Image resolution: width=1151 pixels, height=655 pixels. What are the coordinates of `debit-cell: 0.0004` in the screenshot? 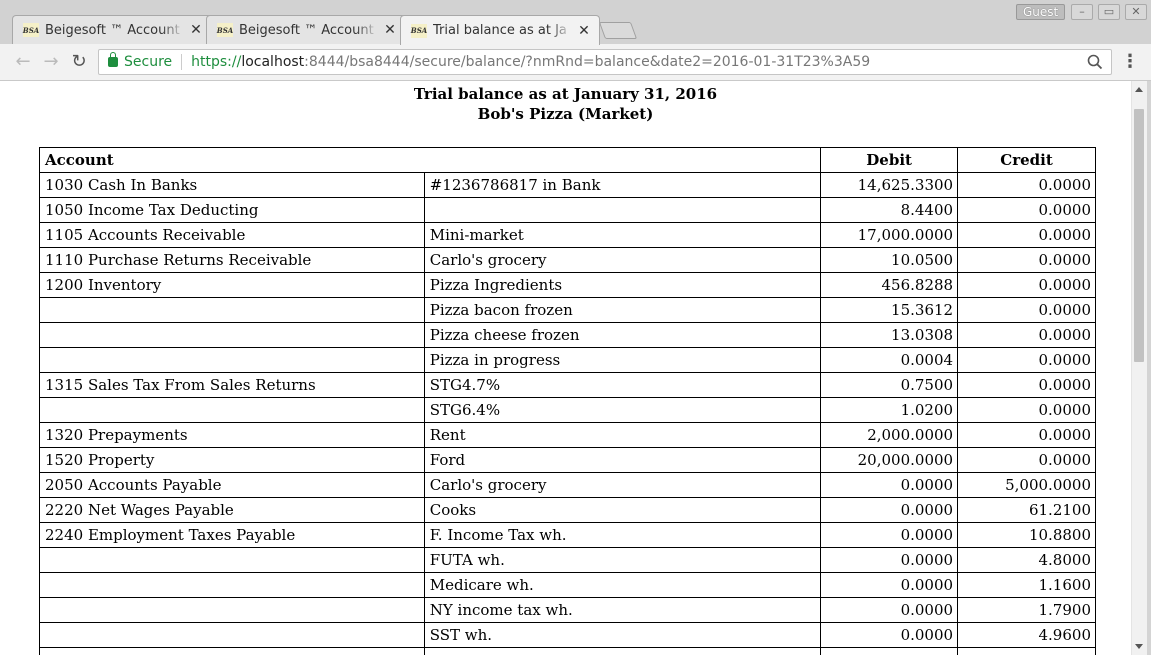 It's located at (889, 360).